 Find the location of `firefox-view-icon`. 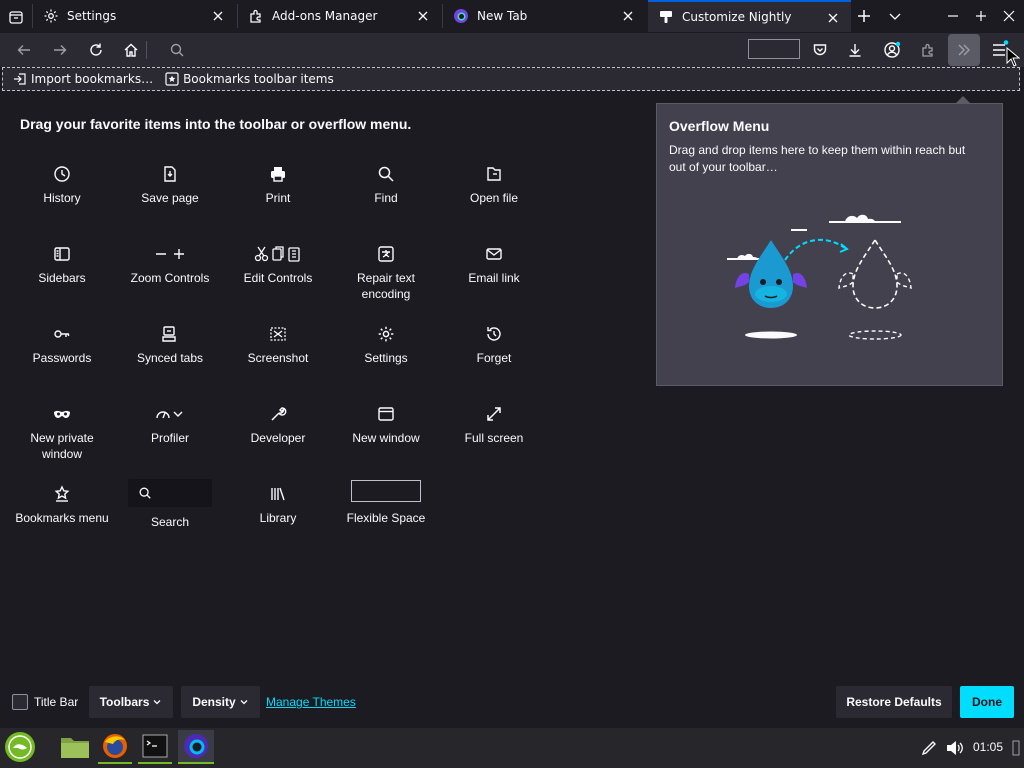

firefox-view-icon is located at coordinates (16, 17).